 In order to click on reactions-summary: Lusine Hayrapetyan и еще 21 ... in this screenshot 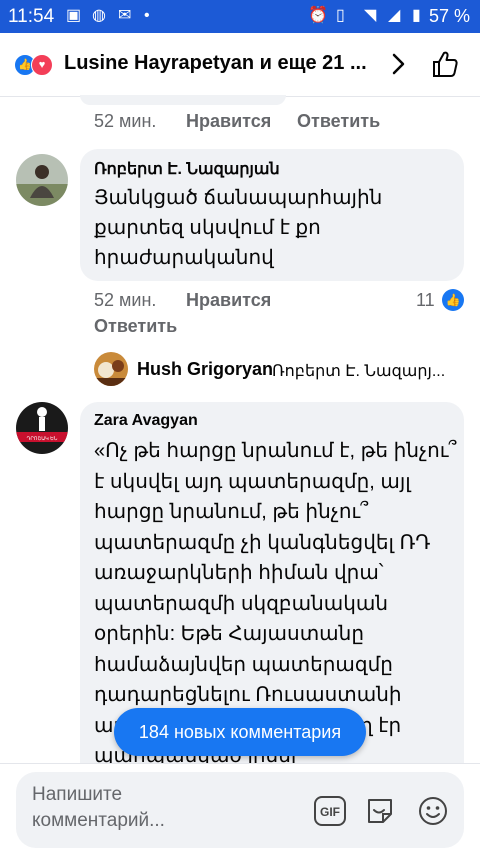, I will do `click(215, 63)`.